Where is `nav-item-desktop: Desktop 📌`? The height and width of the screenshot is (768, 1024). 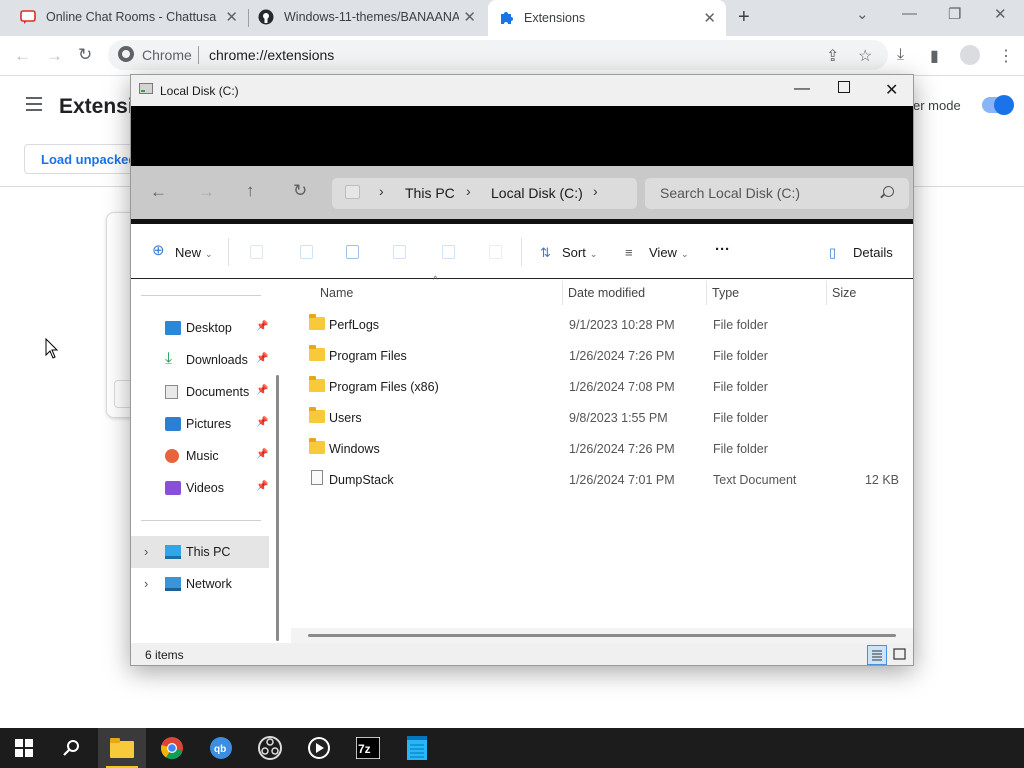
nav-item-desktop: Desktop 📌 is located at coordinates (200, 328).